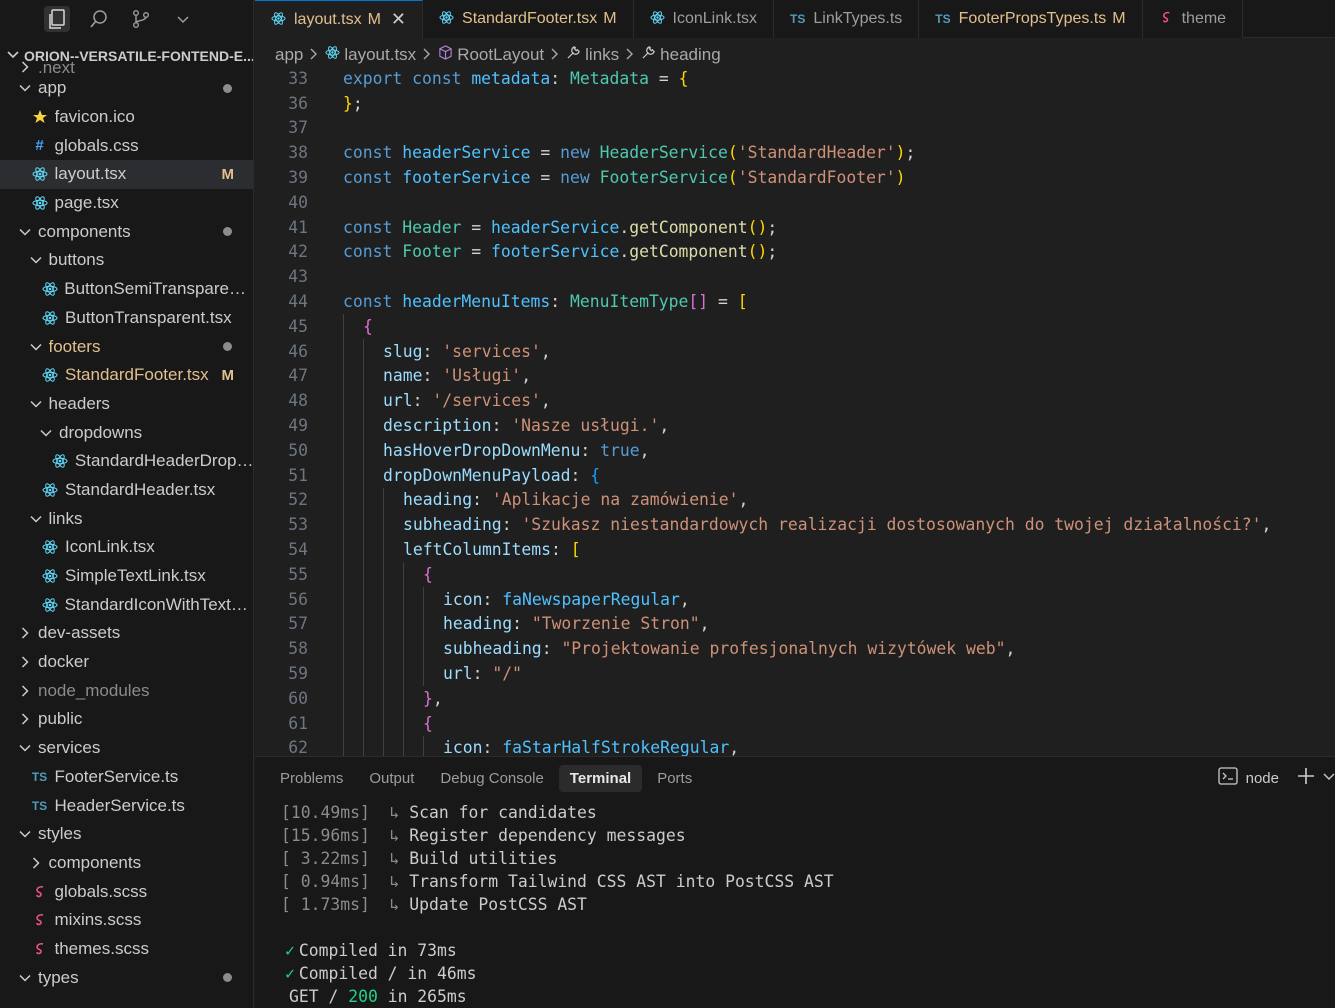 Image resolution: width=1335 pixels, height=1008 pixels. What do you see at coordinates (126, 662) in the screenshot?
I see `tree-folder: docker` at bounding box center [126, 662].